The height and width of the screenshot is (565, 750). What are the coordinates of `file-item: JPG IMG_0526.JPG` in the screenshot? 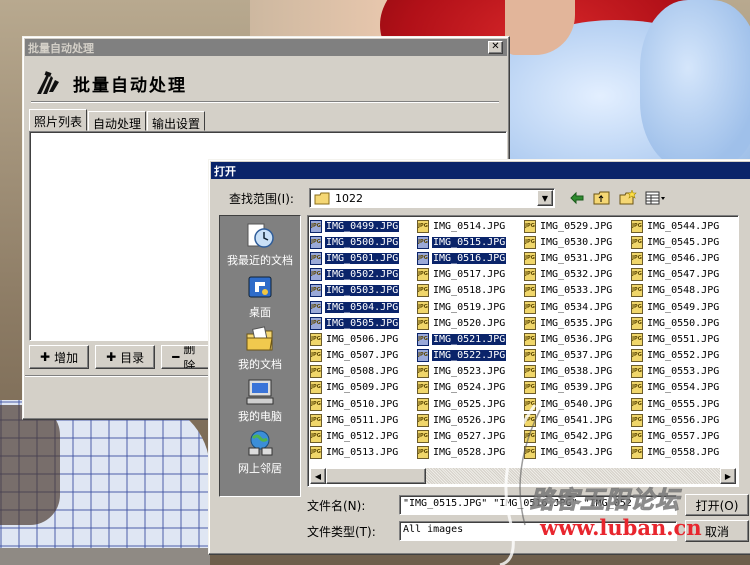 It's located at (470, 420).